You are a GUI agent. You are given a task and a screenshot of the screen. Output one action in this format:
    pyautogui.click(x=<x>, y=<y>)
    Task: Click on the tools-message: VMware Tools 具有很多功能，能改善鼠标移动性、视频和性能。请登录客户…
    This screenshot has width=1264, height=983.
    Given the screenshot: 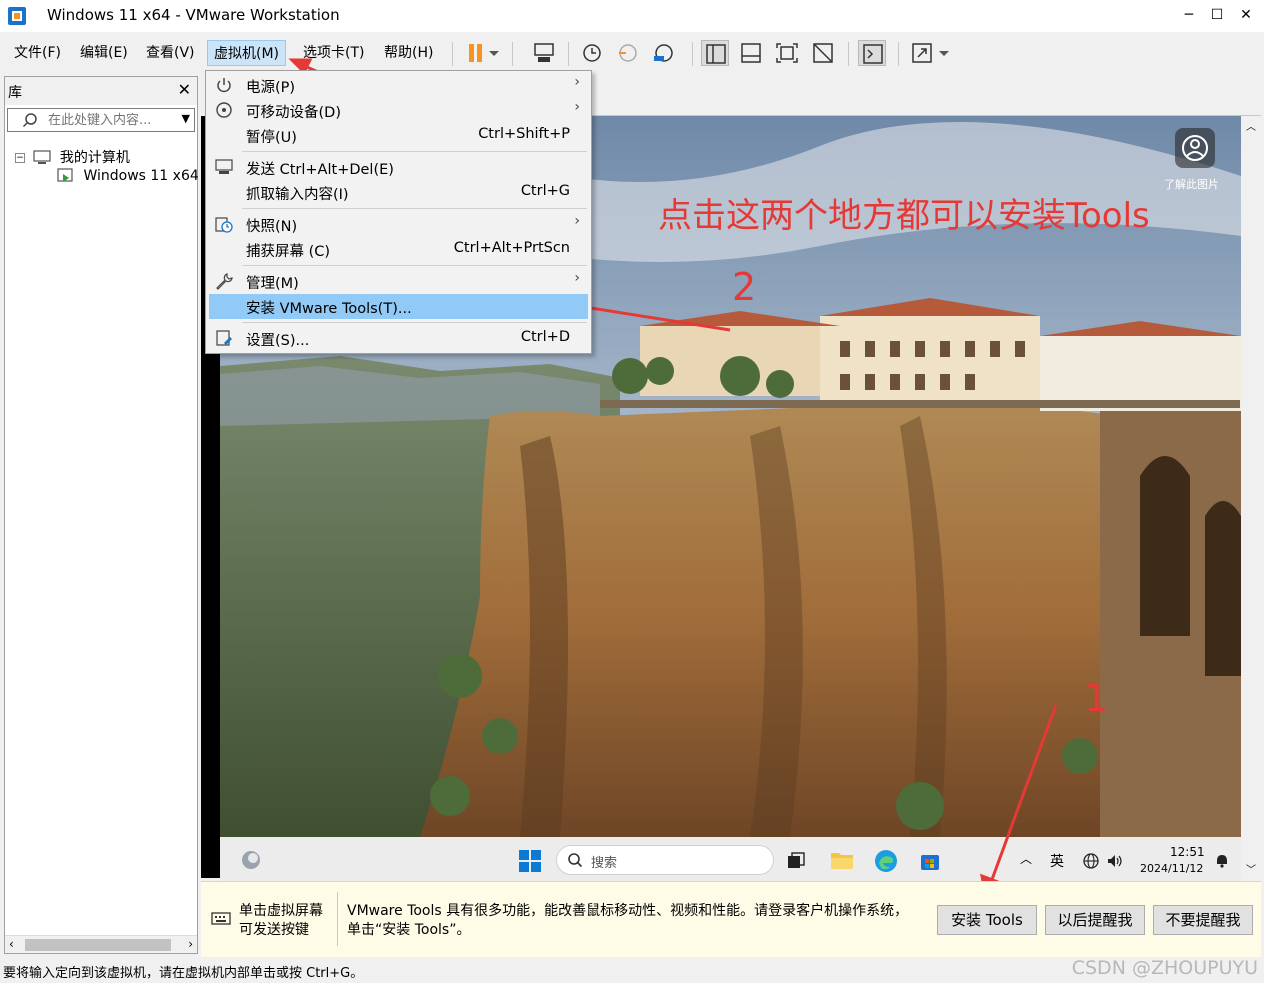 What is the action you would take?
    pyautogui.click(x=628, y=920)
    